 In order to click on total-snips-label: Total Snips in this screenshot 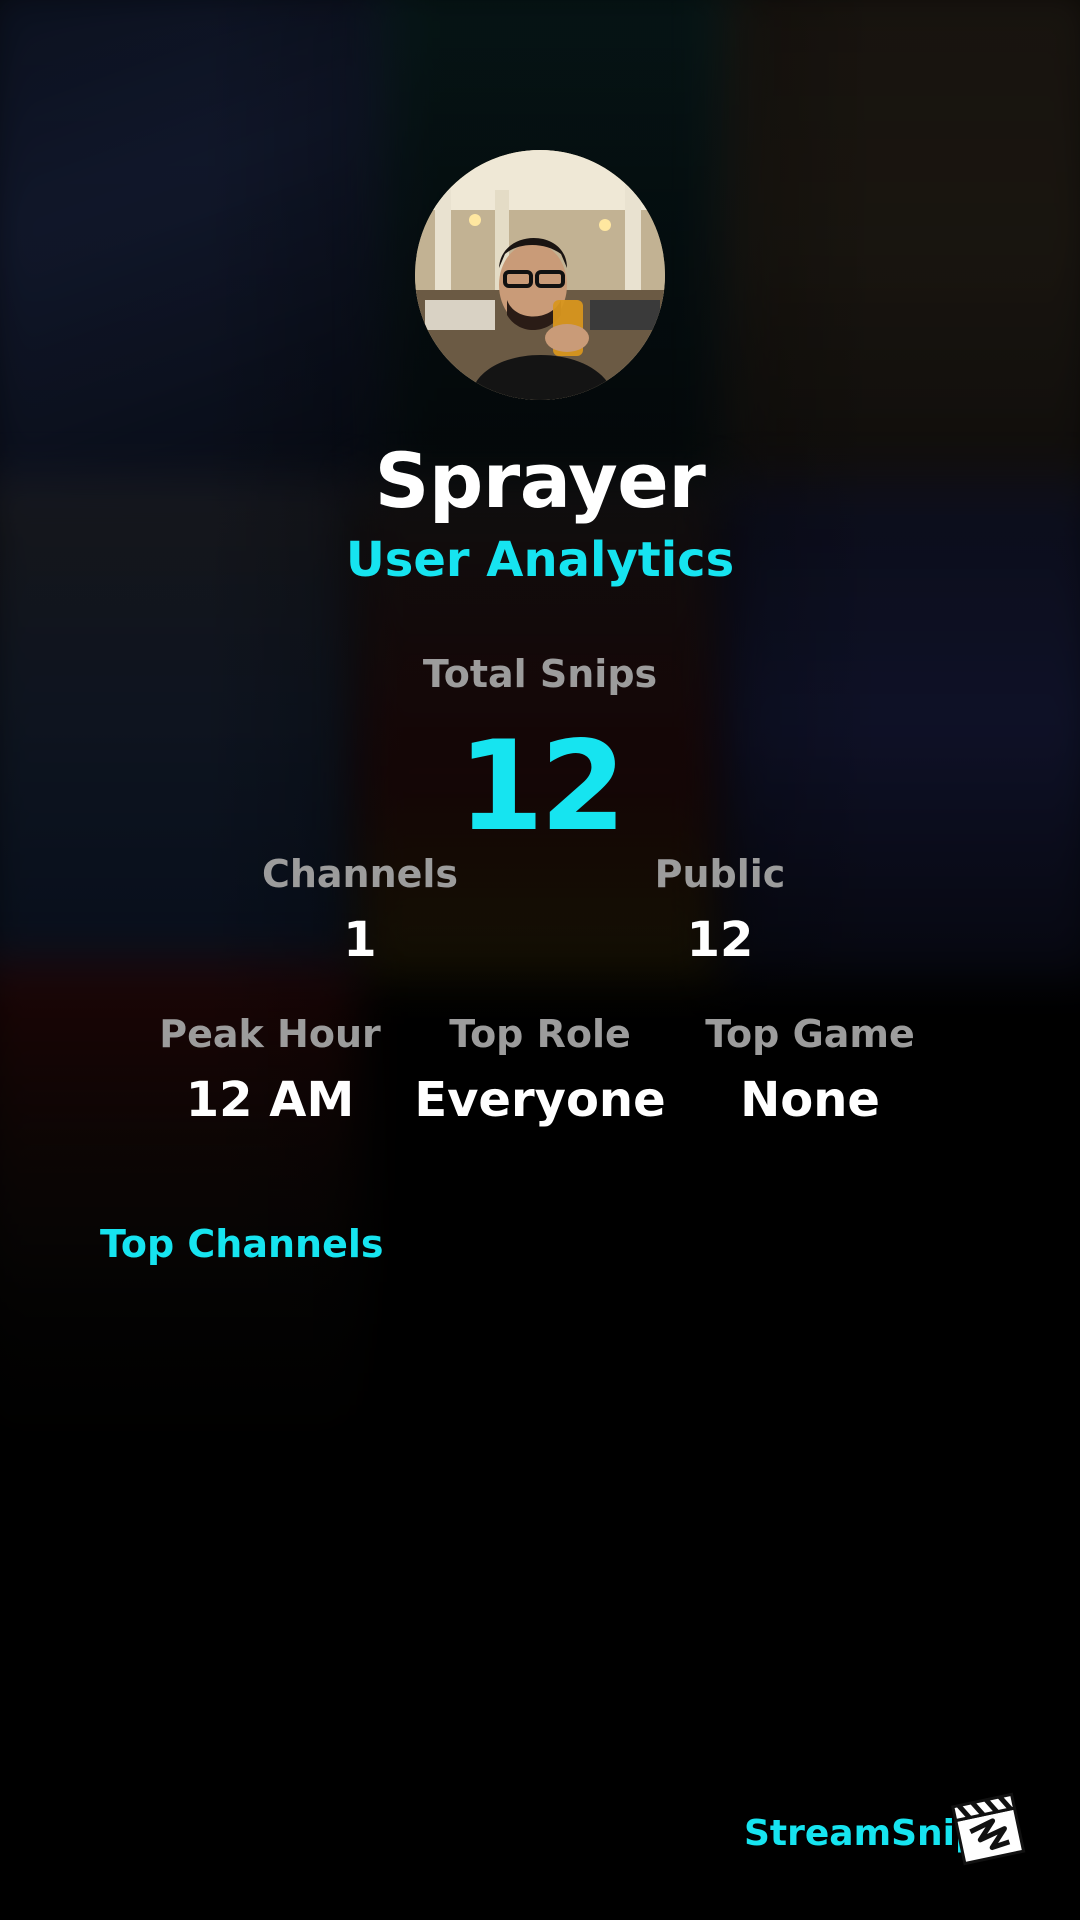, I will do `click(540, 674)`.